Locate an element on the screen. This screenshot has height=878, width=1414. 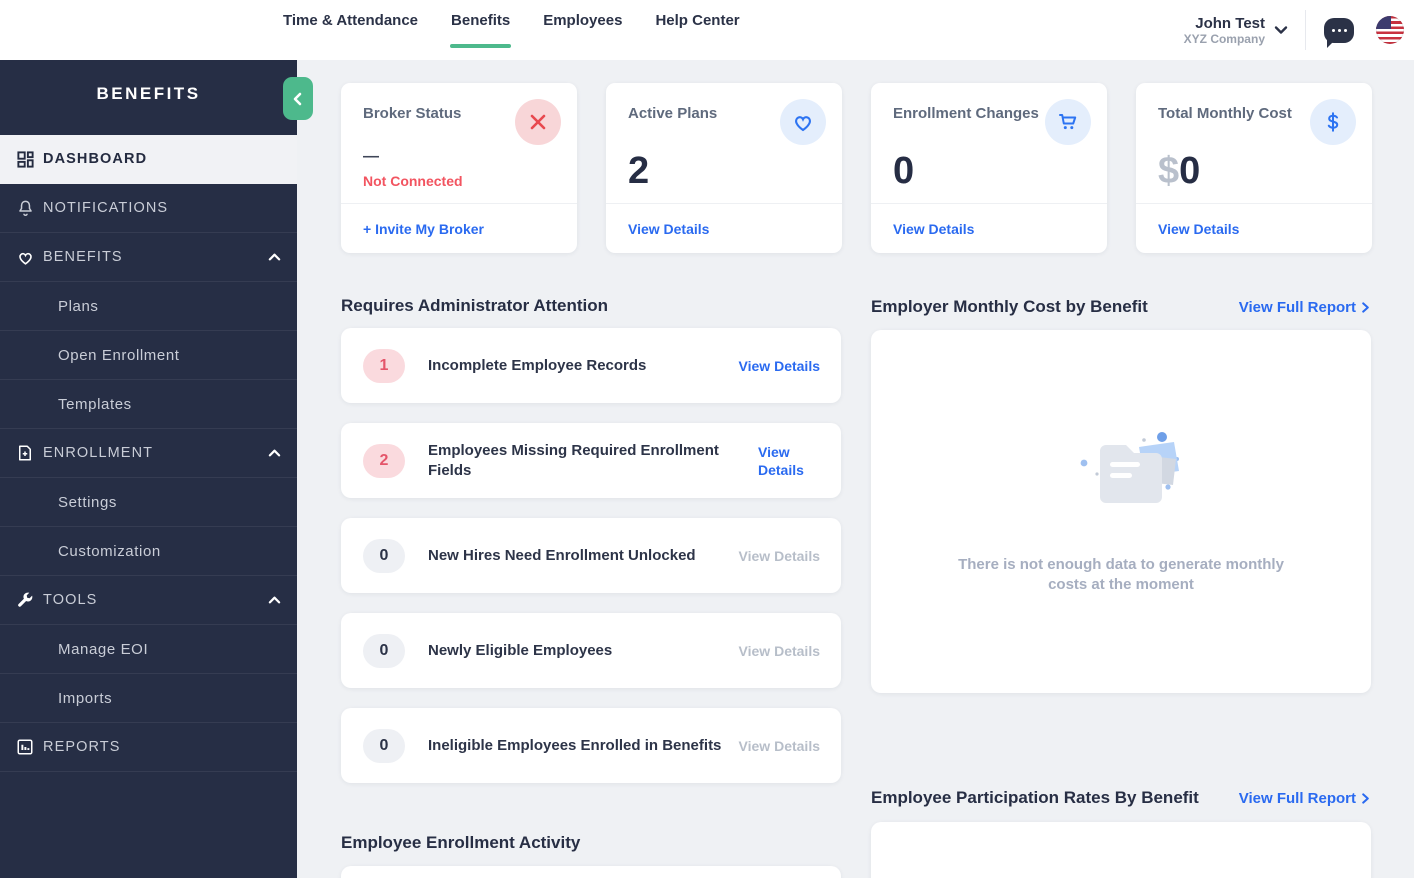
header-divider is located at coordinates (1305, 30).